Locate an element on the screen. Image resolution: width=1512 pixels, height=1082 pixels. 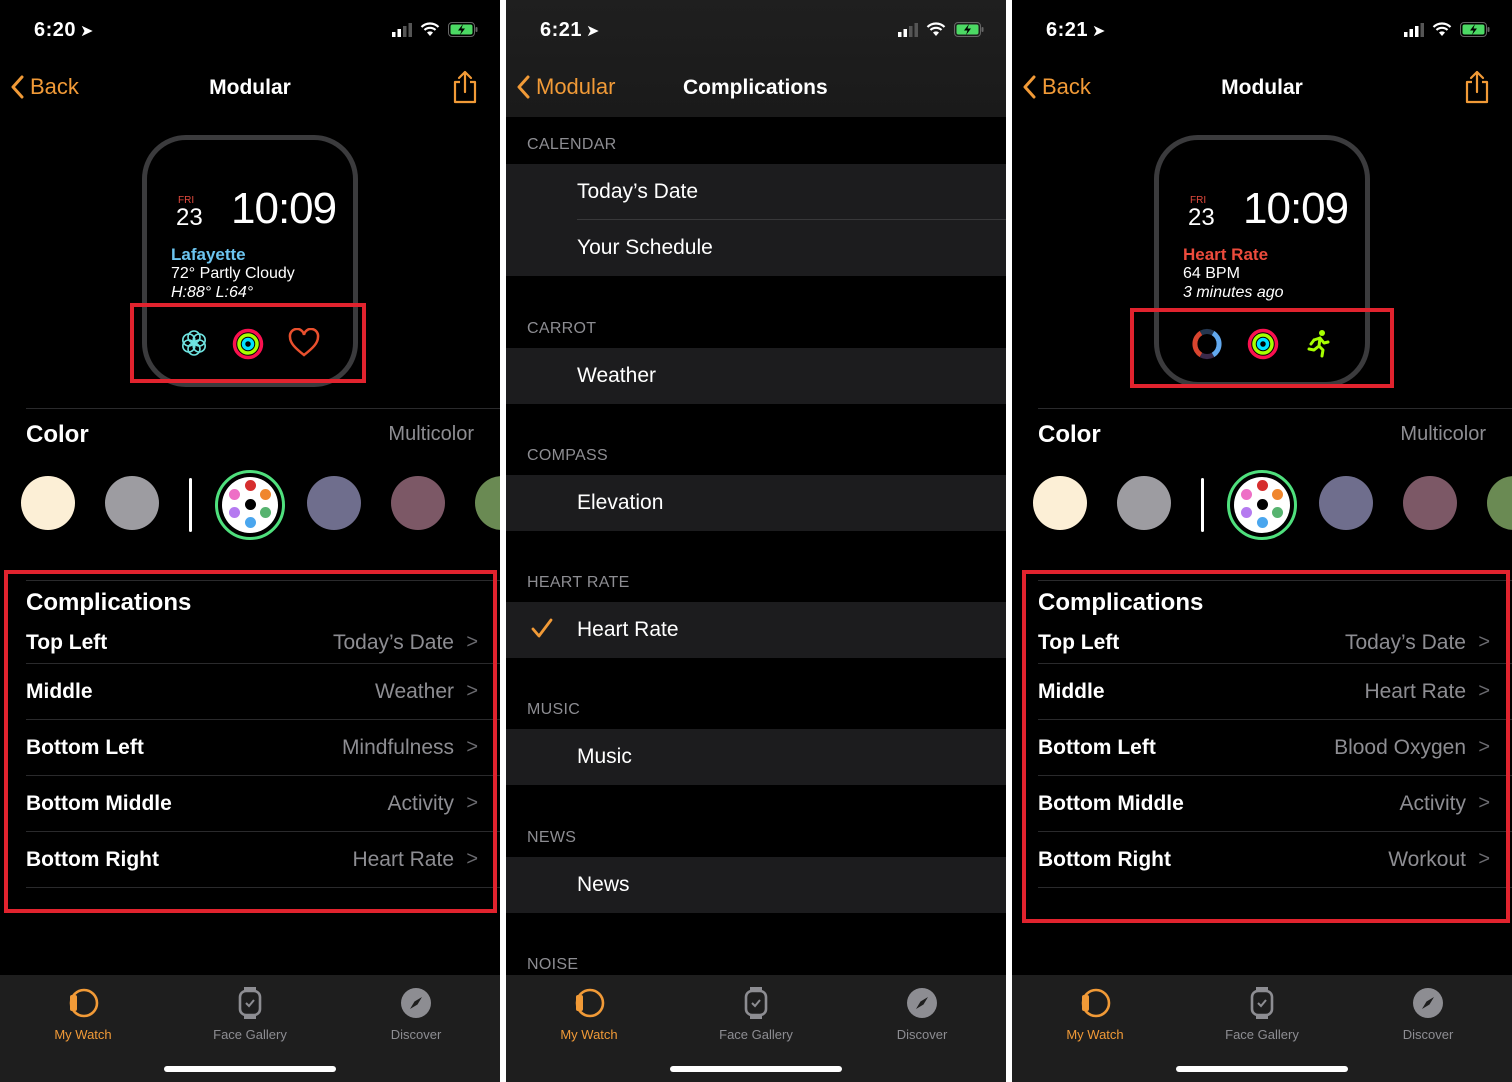
color-swatches is located at coordinates (1262, 505).